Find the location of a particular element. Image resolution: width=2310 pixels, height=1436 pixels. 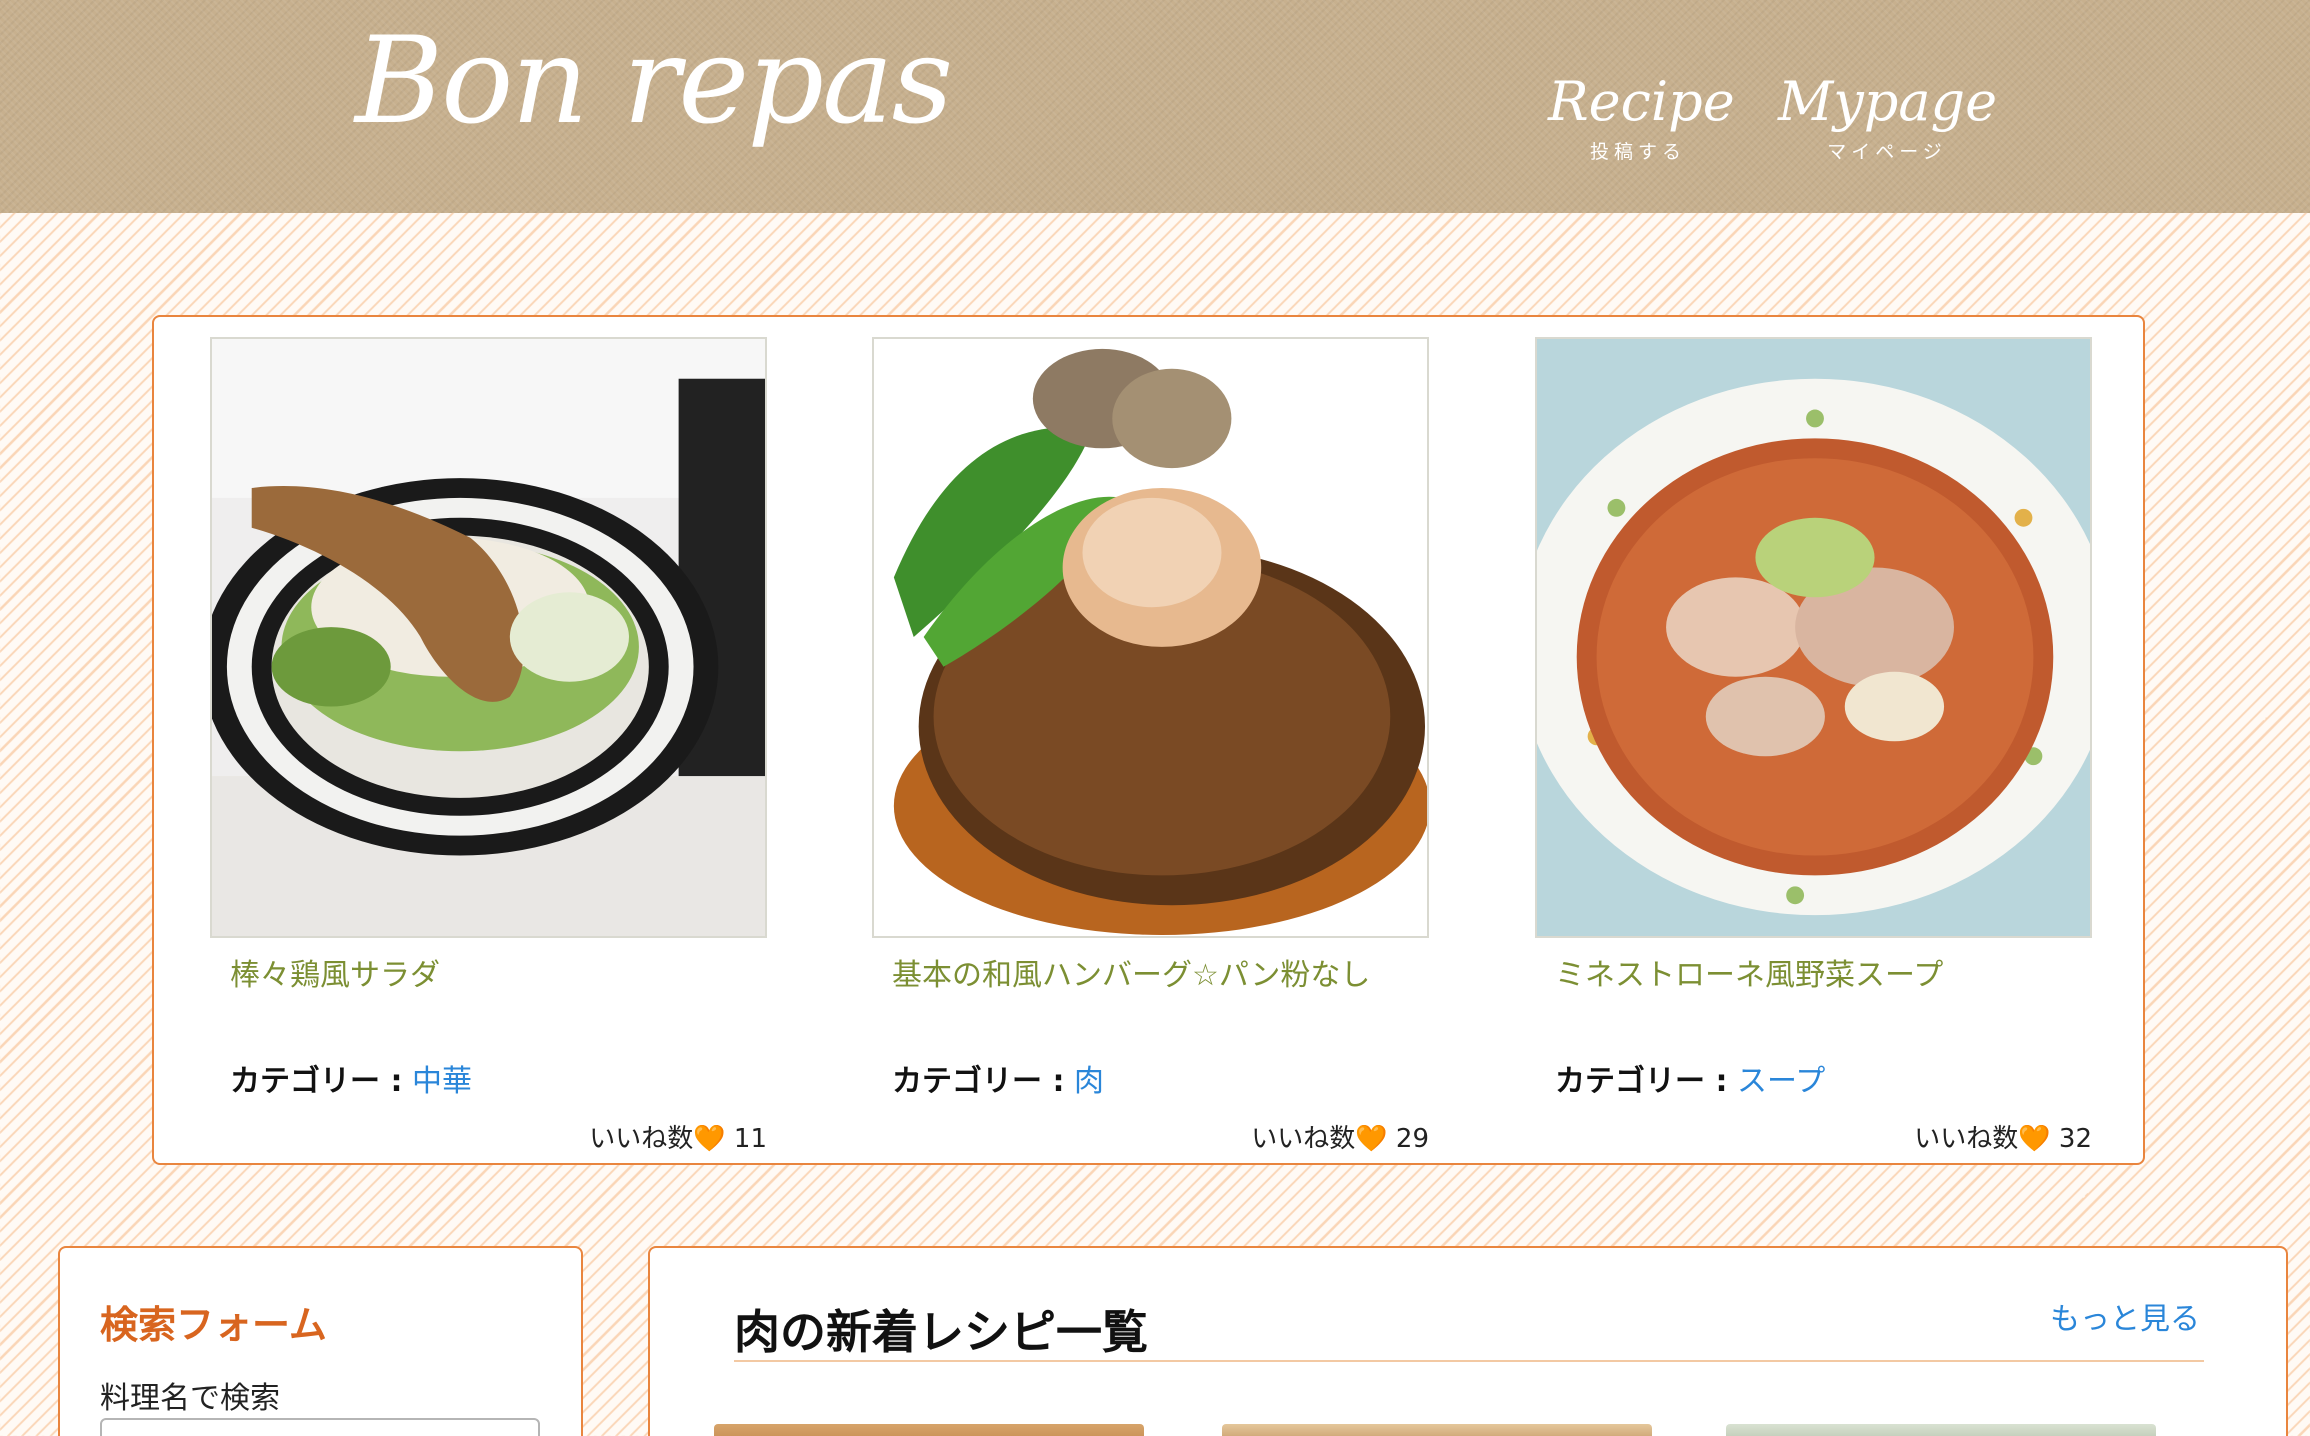

site-logo: Bon repas is located at coordinates (654, 81).